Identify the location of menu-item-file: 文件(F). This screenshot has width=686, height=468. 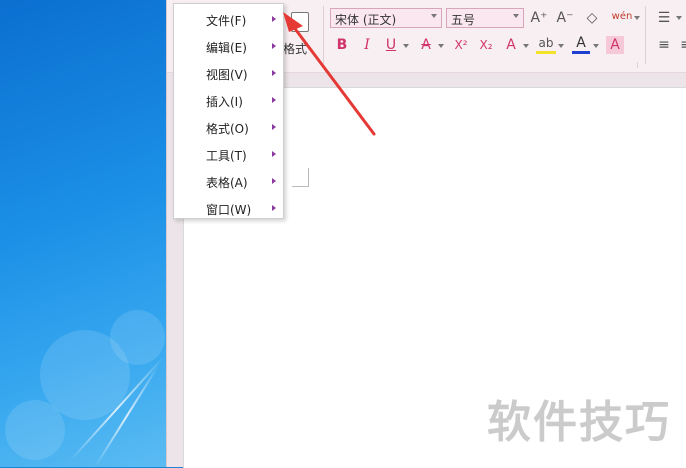
(228, 19).